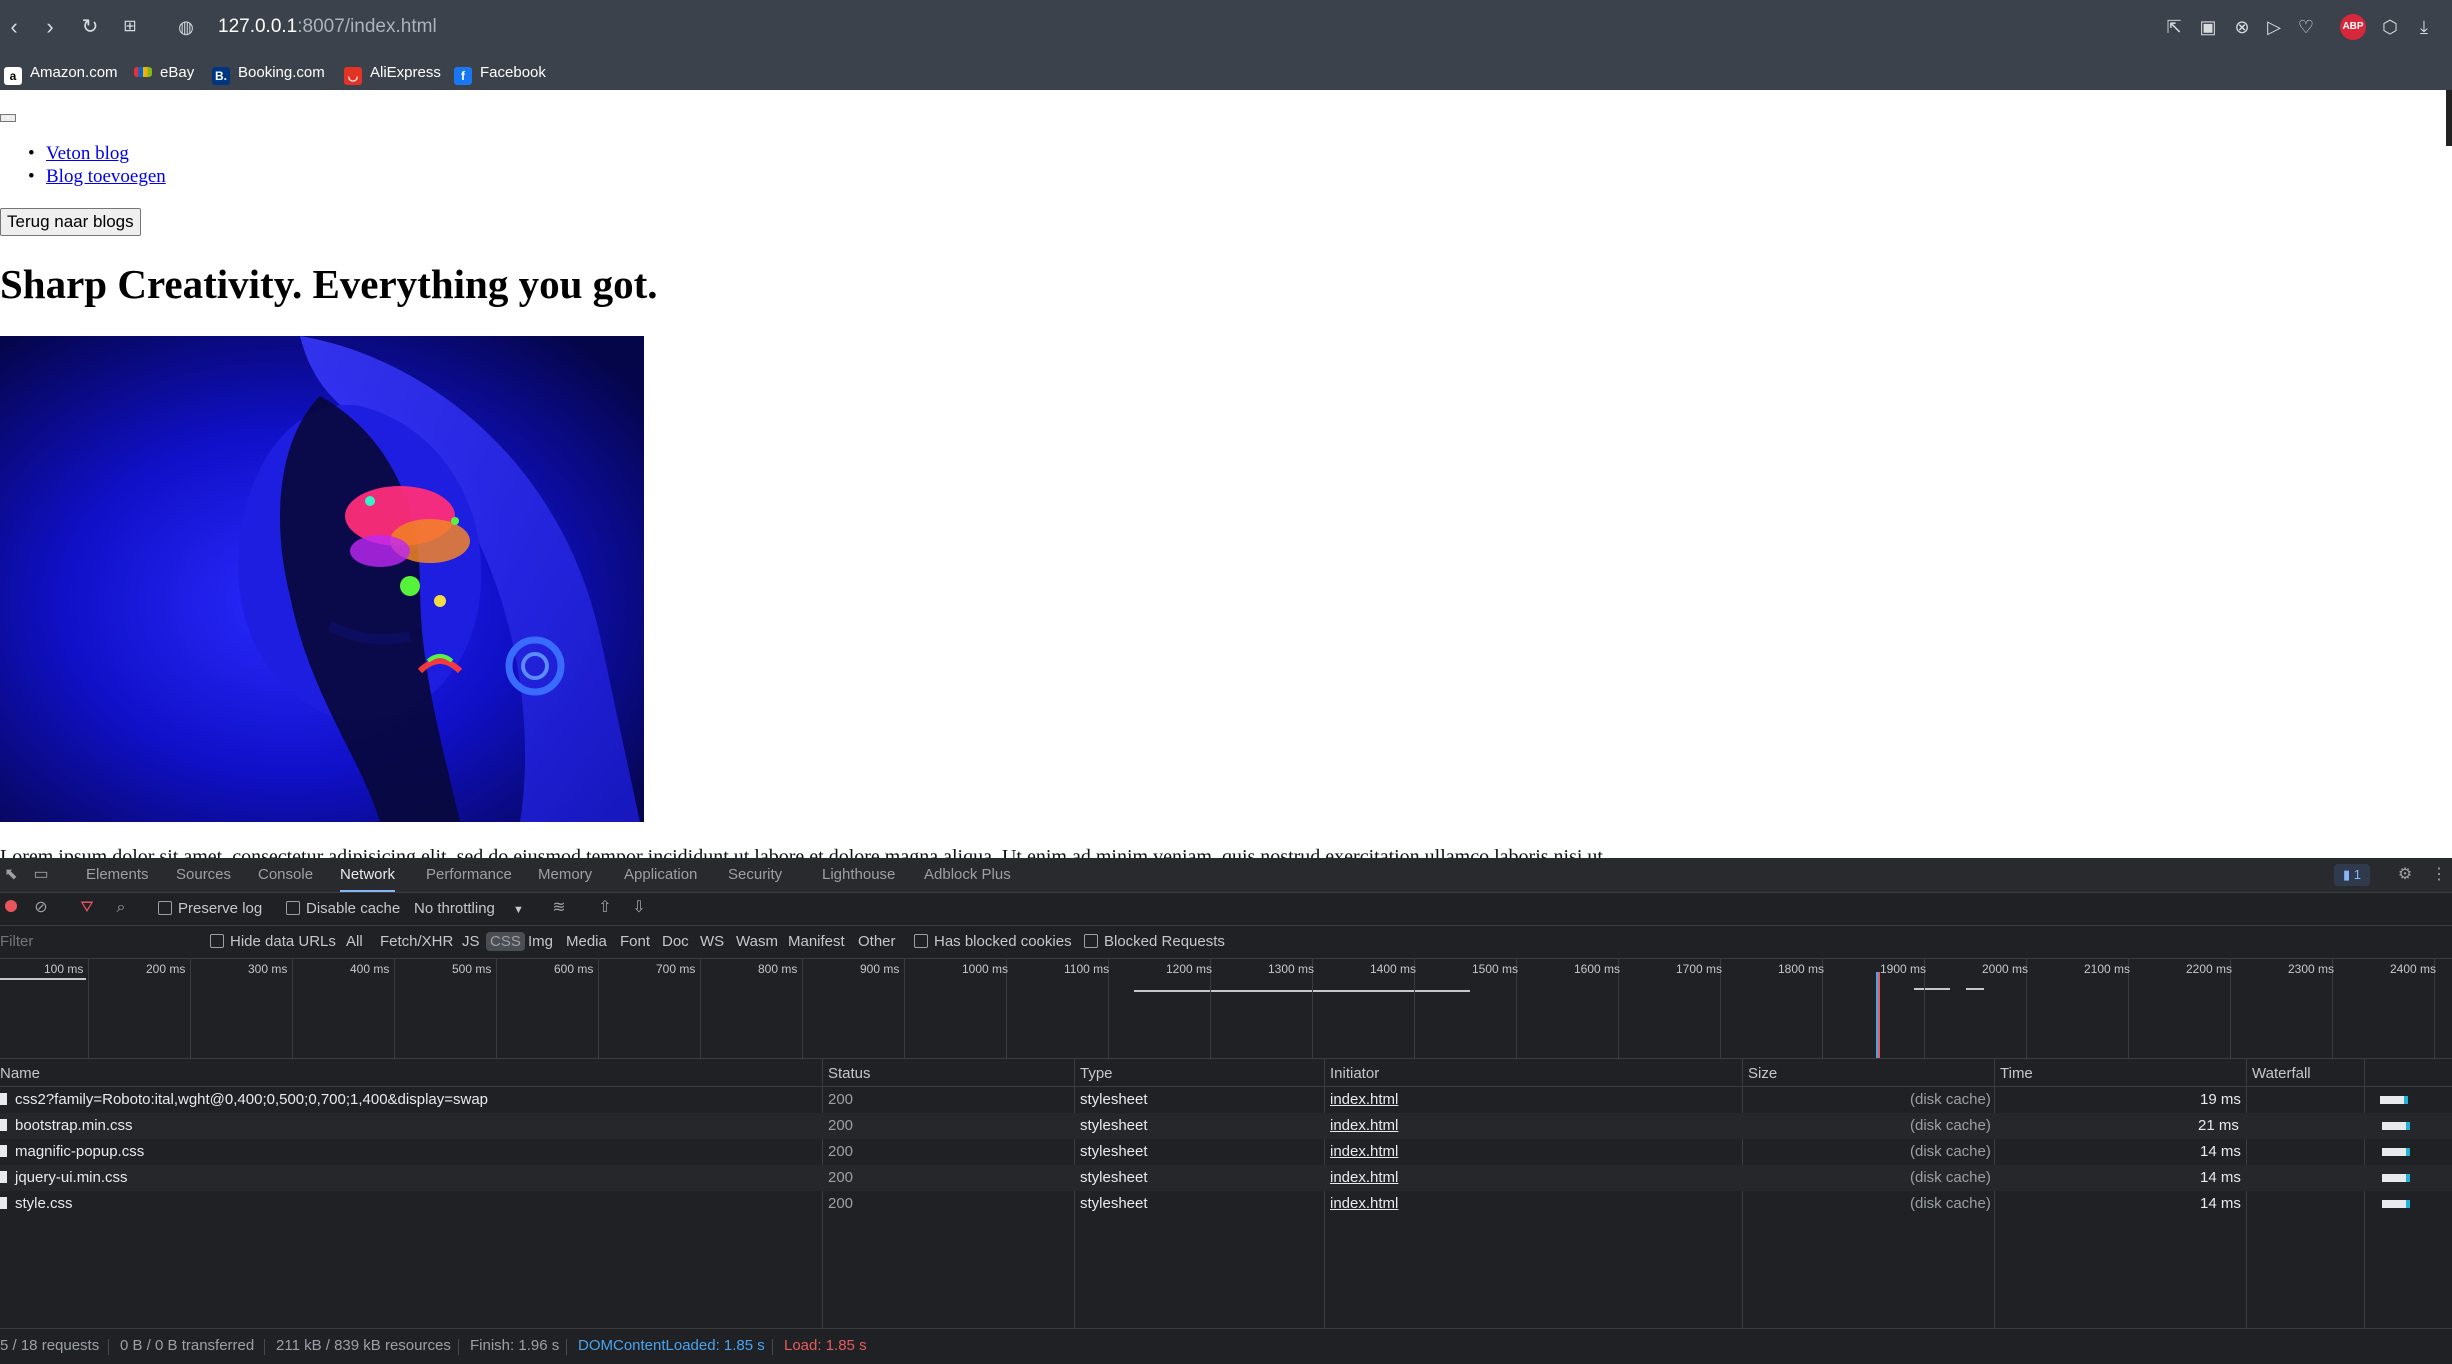 The image size is (2452, 1364). I want to click on filter-fetch-xhr: Fetch/XHR, so click(416, 941).